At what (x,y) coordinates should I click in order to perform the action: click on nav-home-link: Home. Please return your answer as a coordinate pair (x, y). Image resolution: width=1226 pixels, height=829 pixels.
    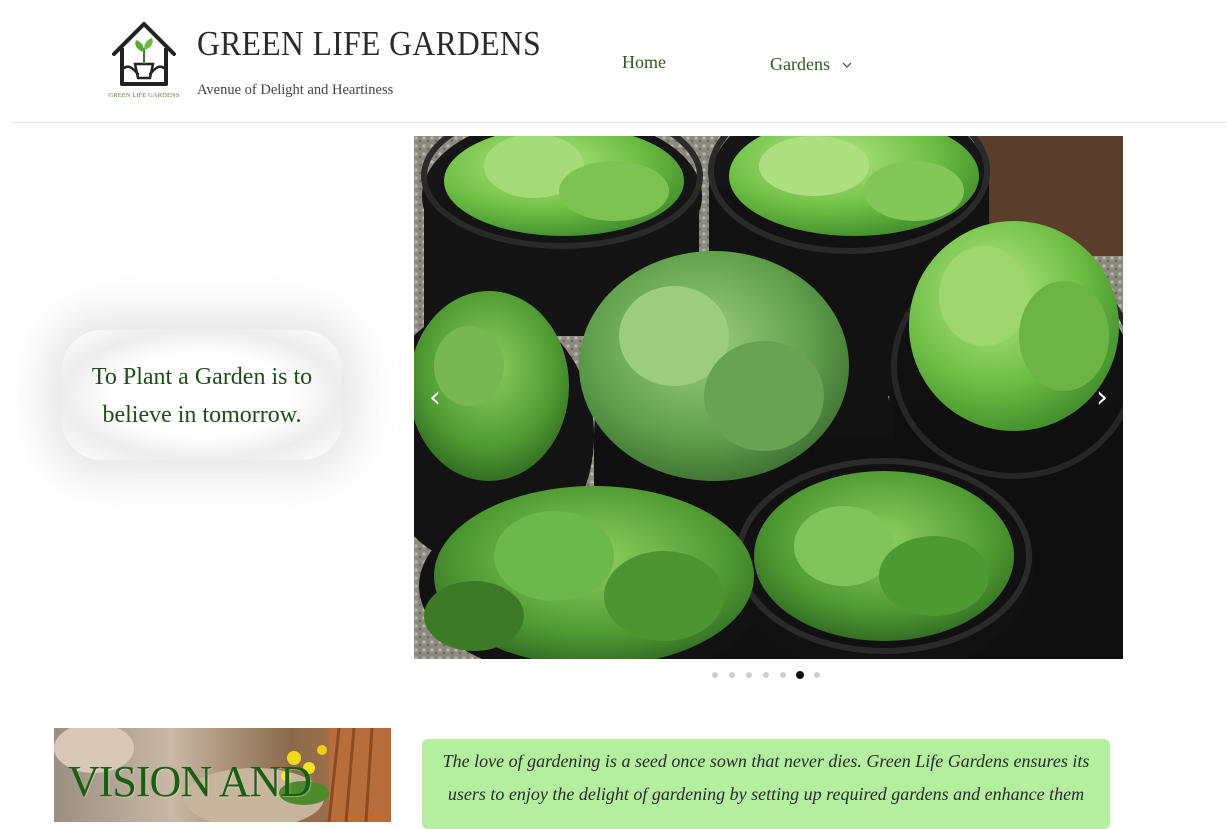
    Looking at the image, I should click on (644, 62).